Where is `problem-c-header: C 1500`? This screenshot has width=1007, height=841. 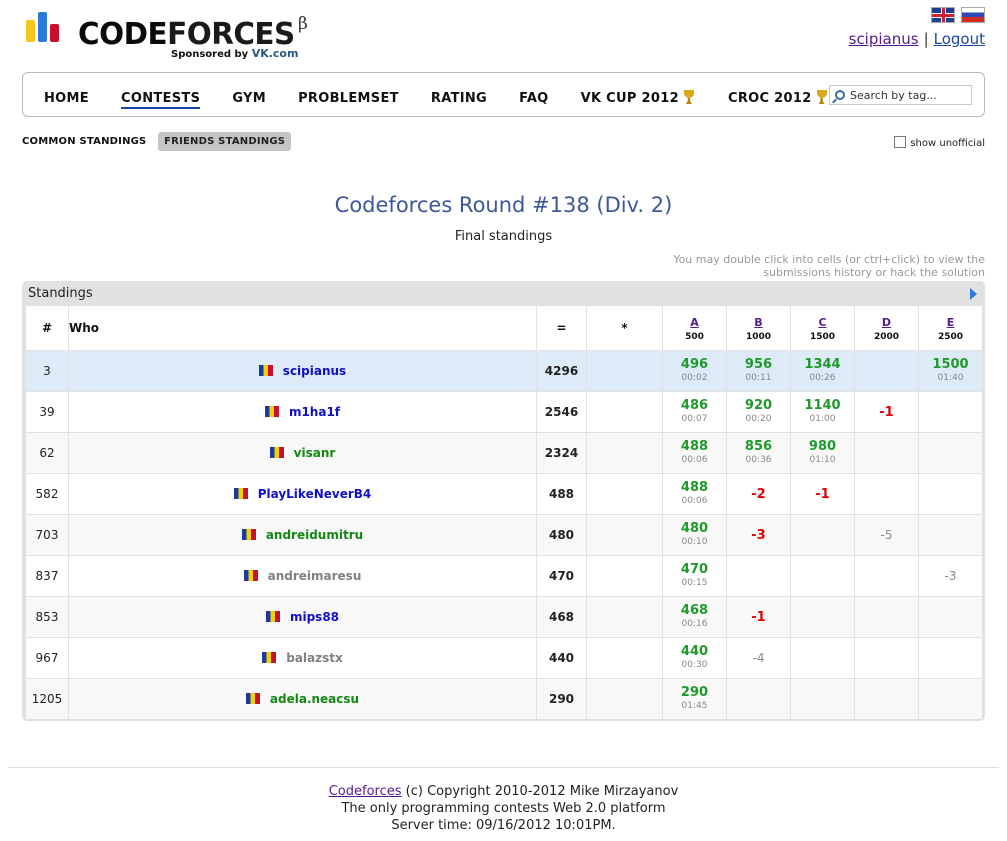
problem-c-header: C 1500 is located at coordinates (822, 328).